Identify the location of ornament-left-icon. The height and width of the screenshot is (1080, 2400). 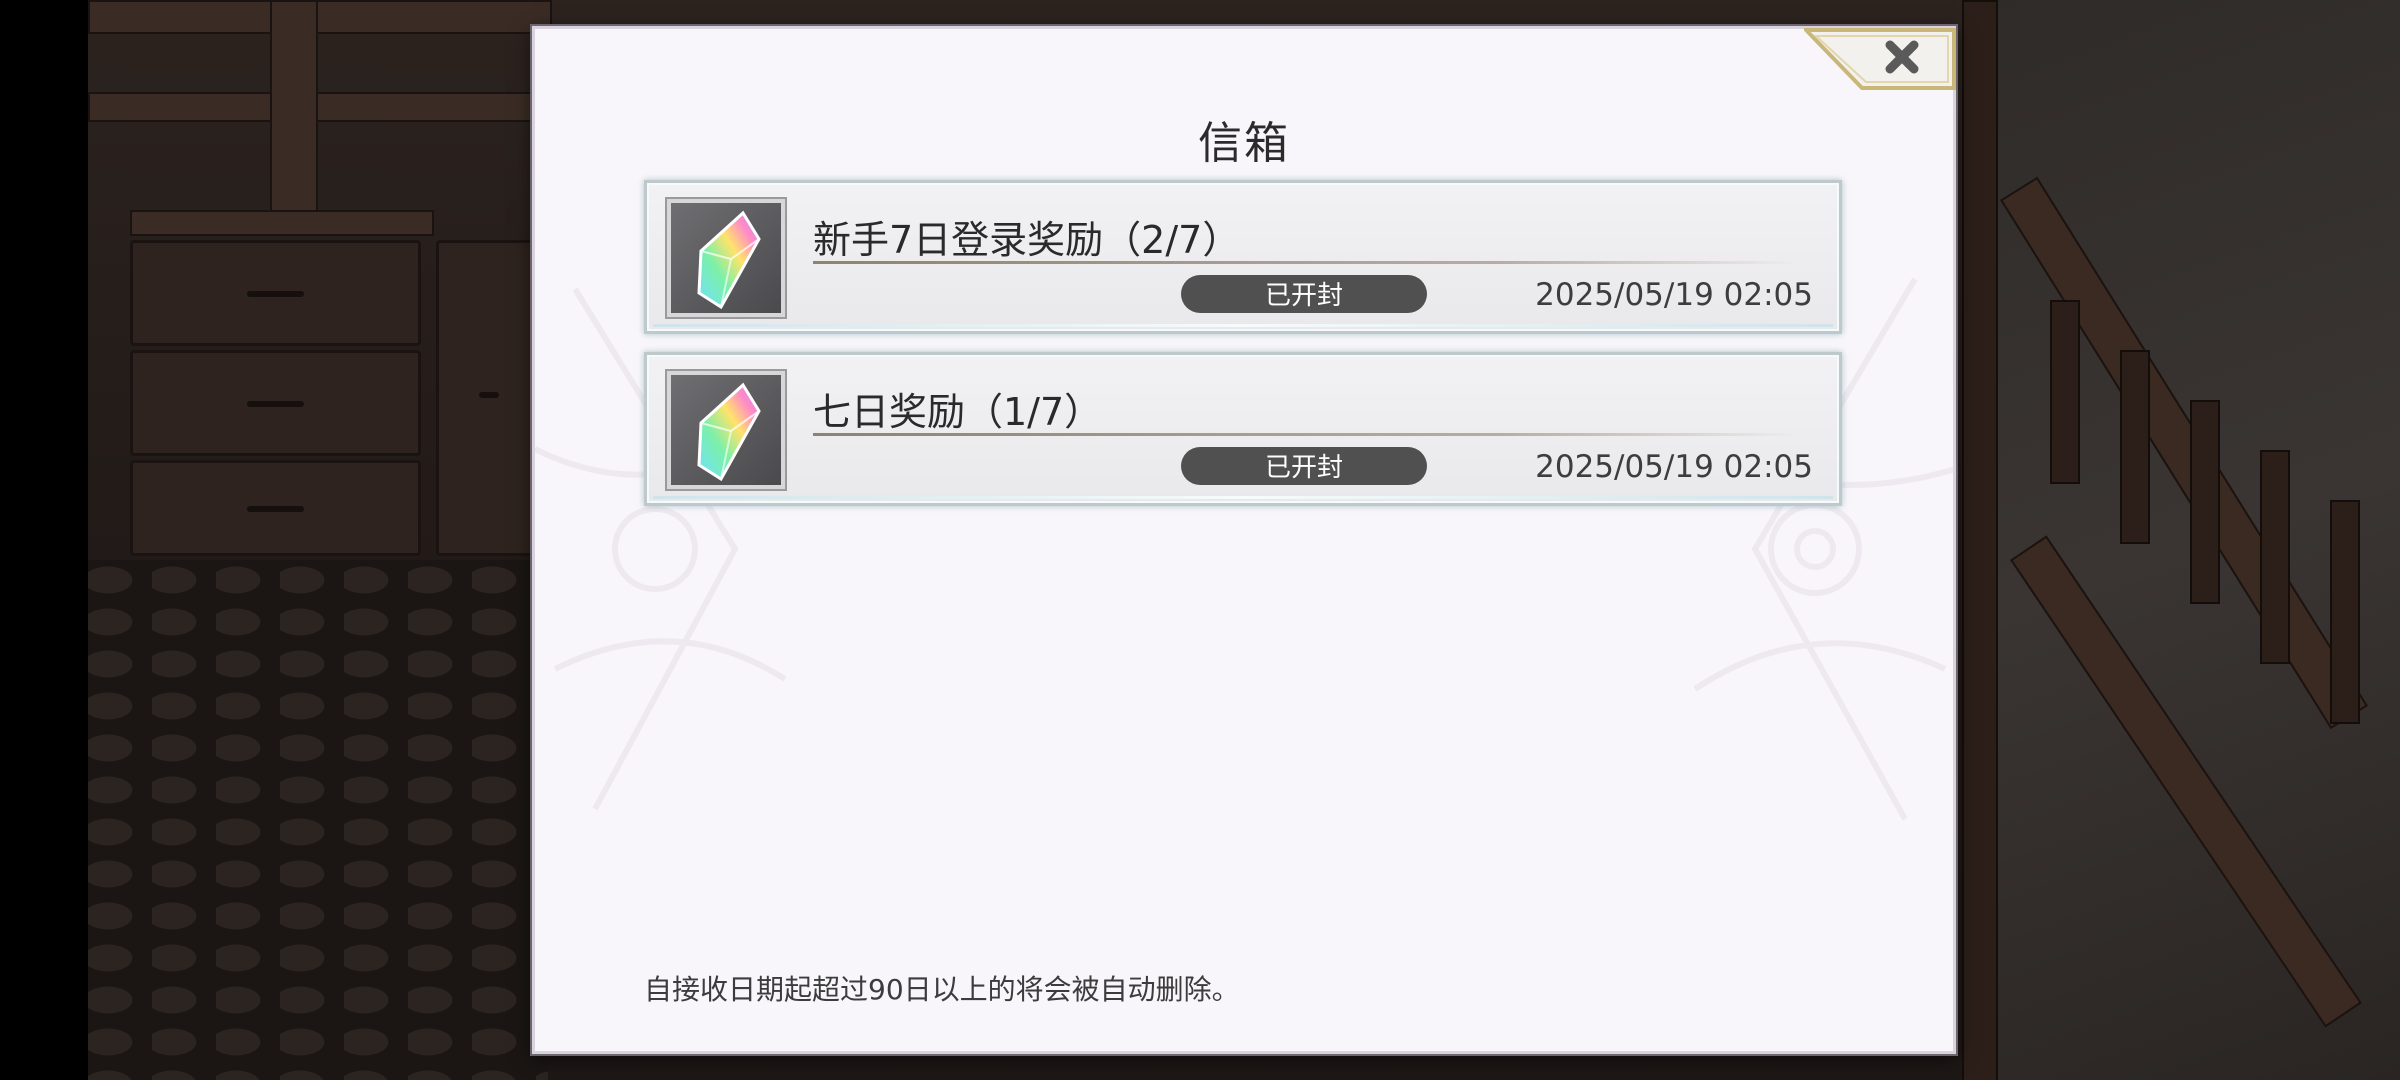
(661, 549).